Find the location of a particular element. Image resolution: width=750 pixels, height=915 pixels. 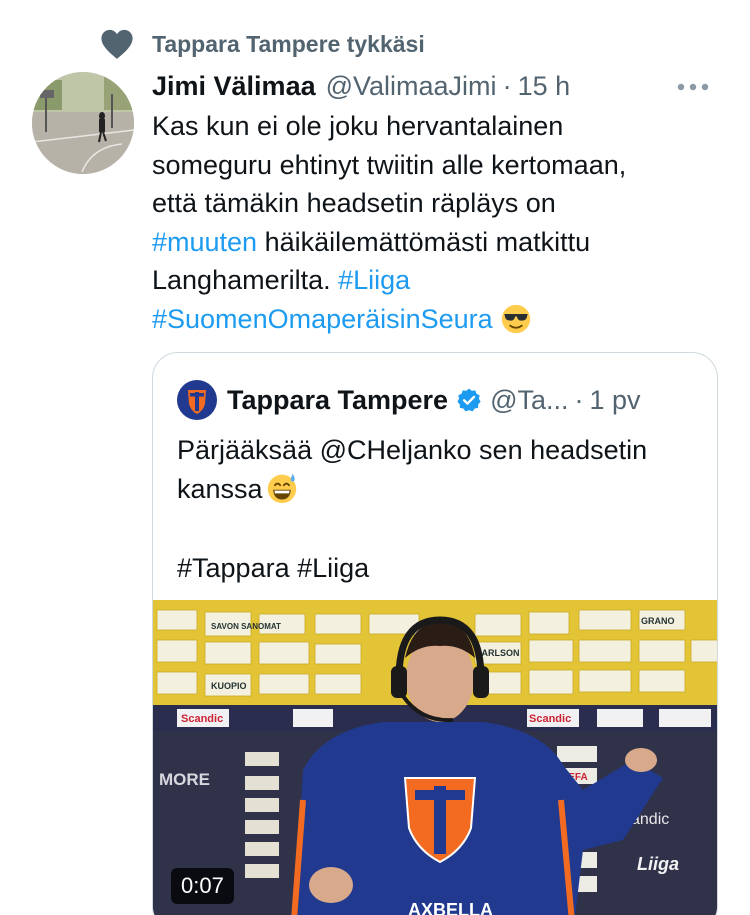

quote-hashtags: #Tappara #Liiga is located at coordinates (273, 568).